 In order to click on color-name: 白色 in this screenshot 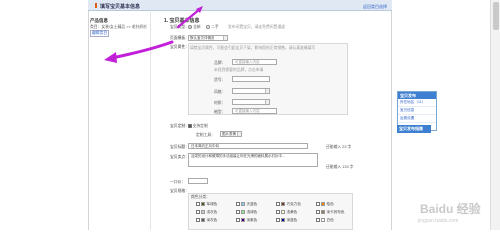, I will do `click(330, 220)`.